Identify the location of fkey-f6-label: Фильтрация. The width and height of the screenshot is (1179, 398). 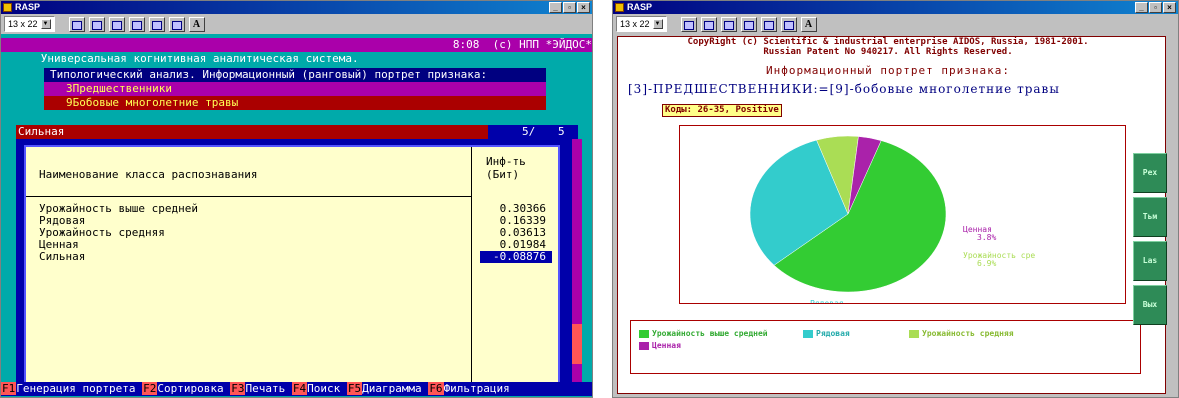
(477, 388).